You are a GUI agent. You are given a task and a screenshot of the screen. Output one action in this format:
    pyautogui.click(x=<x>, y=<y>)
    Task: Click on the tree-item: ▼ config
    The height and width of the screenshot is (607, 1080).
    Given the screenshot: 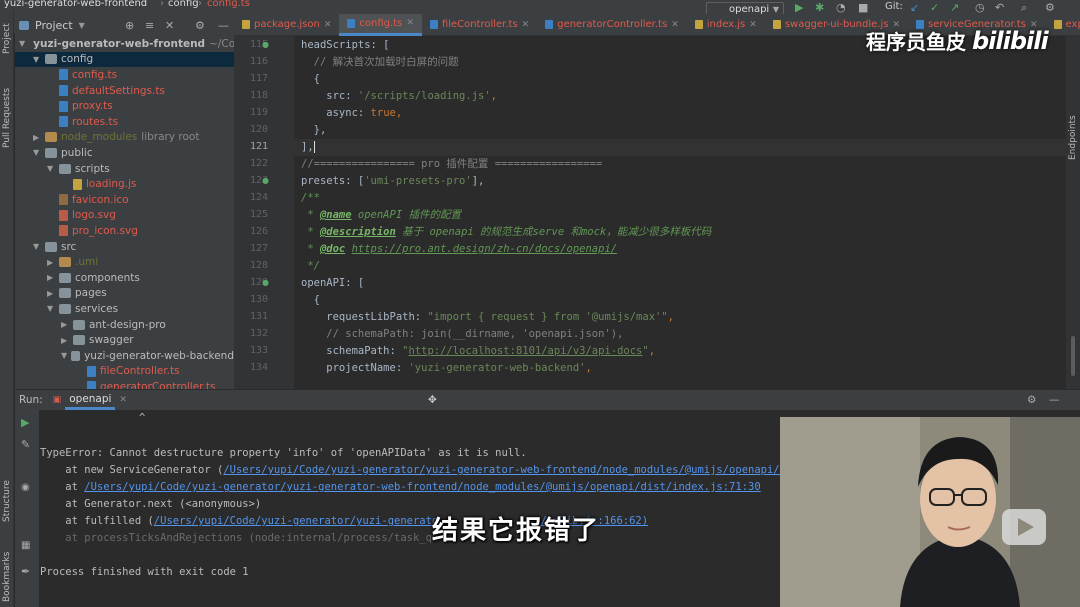 What is the action you would take?
    pyautogui.click(x=124, y=59)
    